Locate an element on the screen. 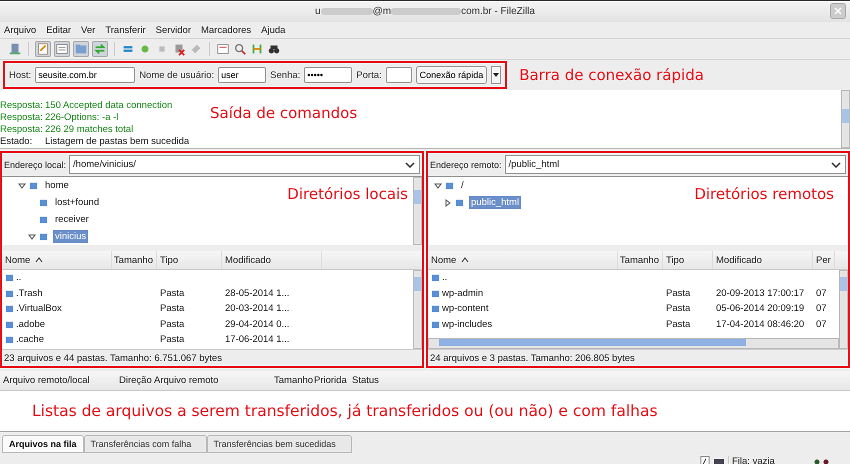 This screenshot has height=464, width=850. status-text: 23 arquivos e 44 pastas. Tamanho: 6.751.067 bytes is located at coordinates (113, 358).